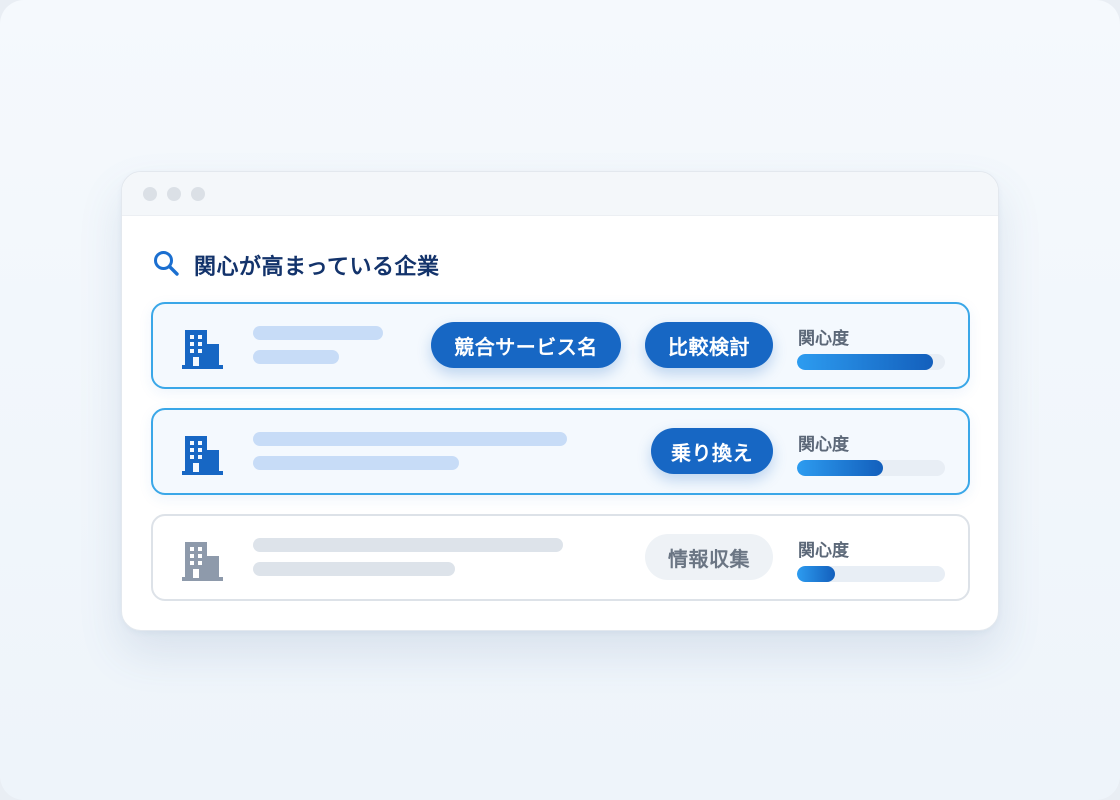 This screenshot has height=800, width=1120. Describe the element at coordinates (198, 193) in the screenshot. I see `window-maximize-dot` at that location.